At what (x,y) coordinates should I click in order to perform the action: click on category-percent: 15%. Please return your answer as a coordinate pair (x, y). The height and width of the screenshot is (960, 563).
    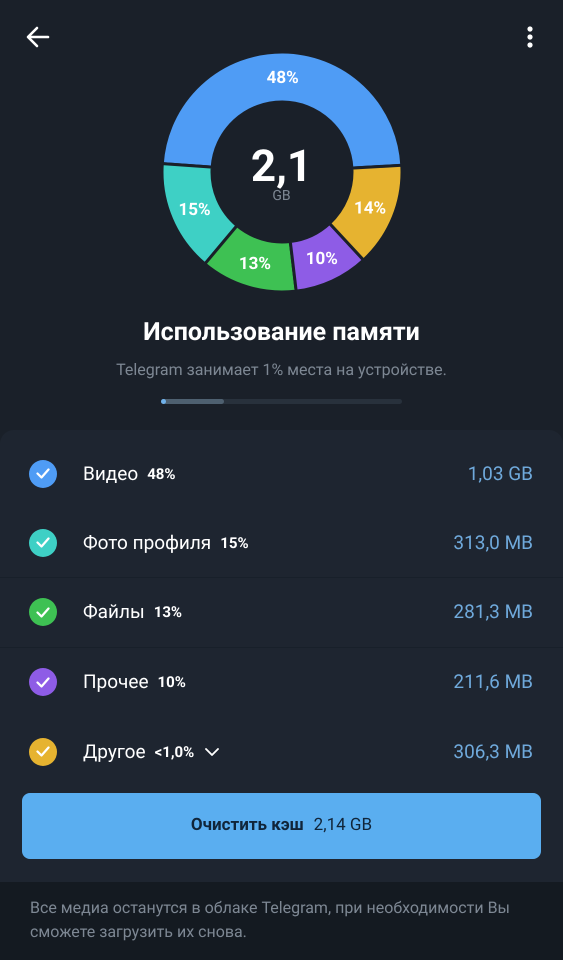
    Looking at the image, I should click on (234, 543).